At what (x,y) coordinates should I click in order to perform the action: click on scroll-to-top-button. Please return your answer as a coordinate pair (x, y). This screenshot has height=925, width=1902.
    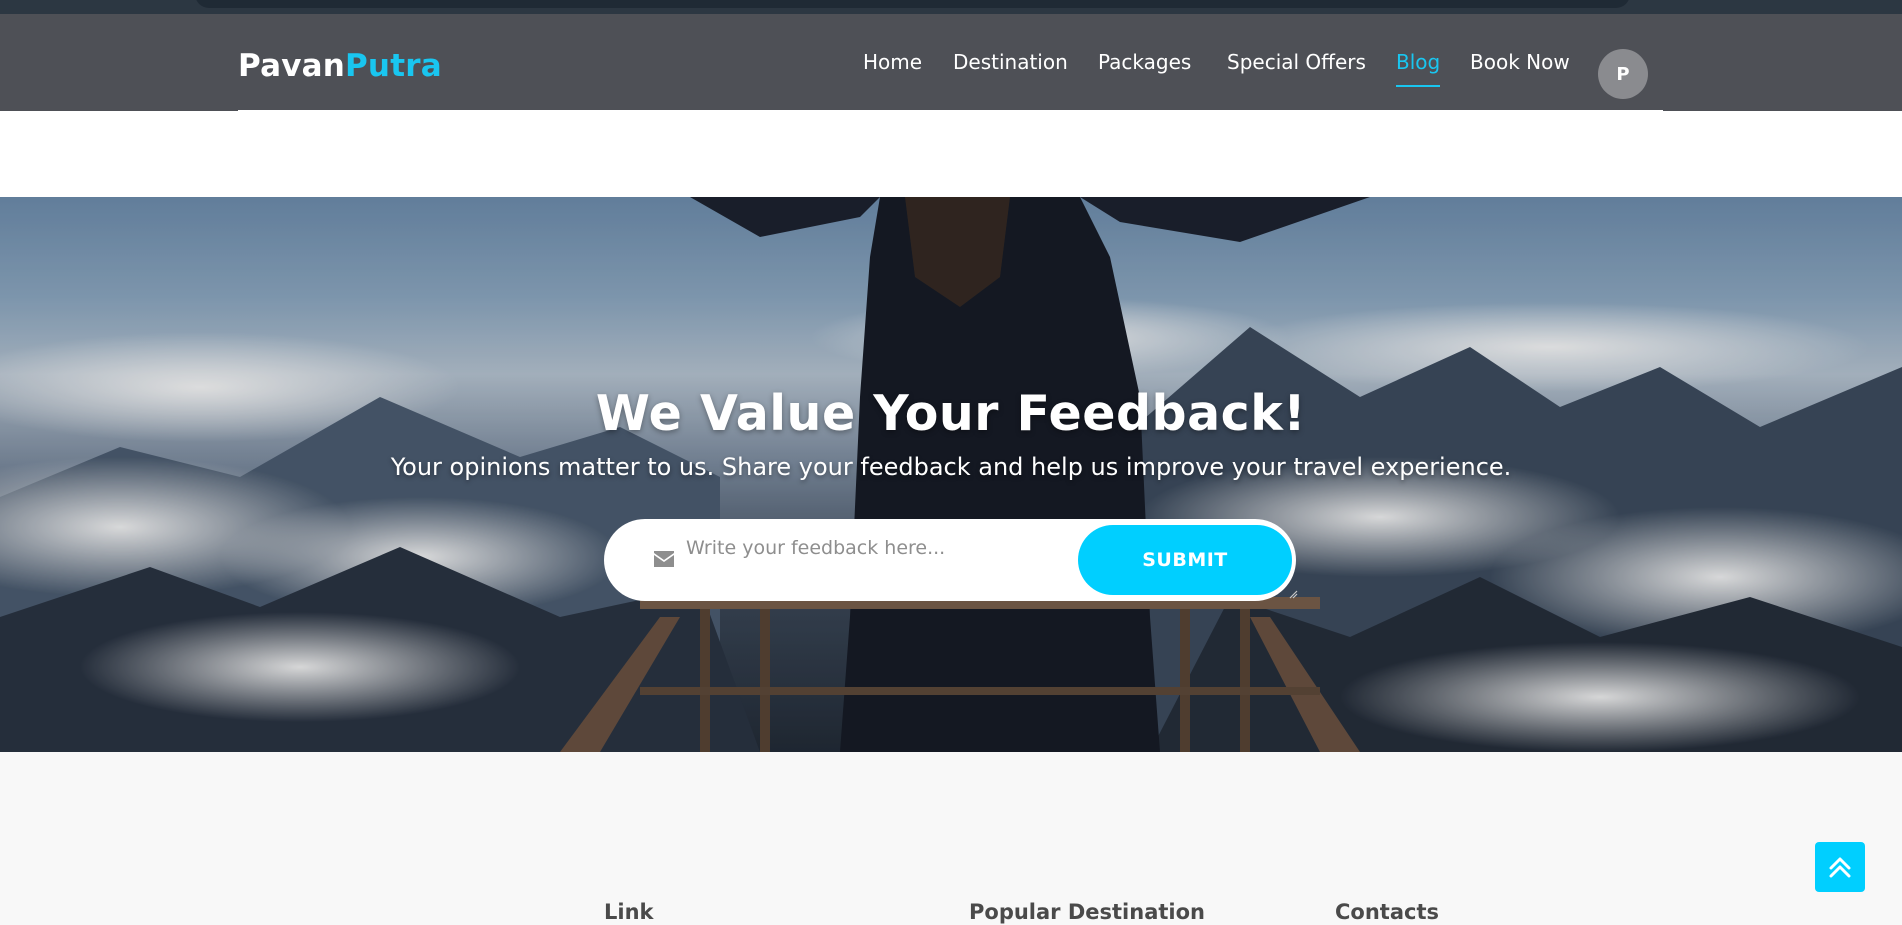
    Looking at the image, I should click on (1840, 867).